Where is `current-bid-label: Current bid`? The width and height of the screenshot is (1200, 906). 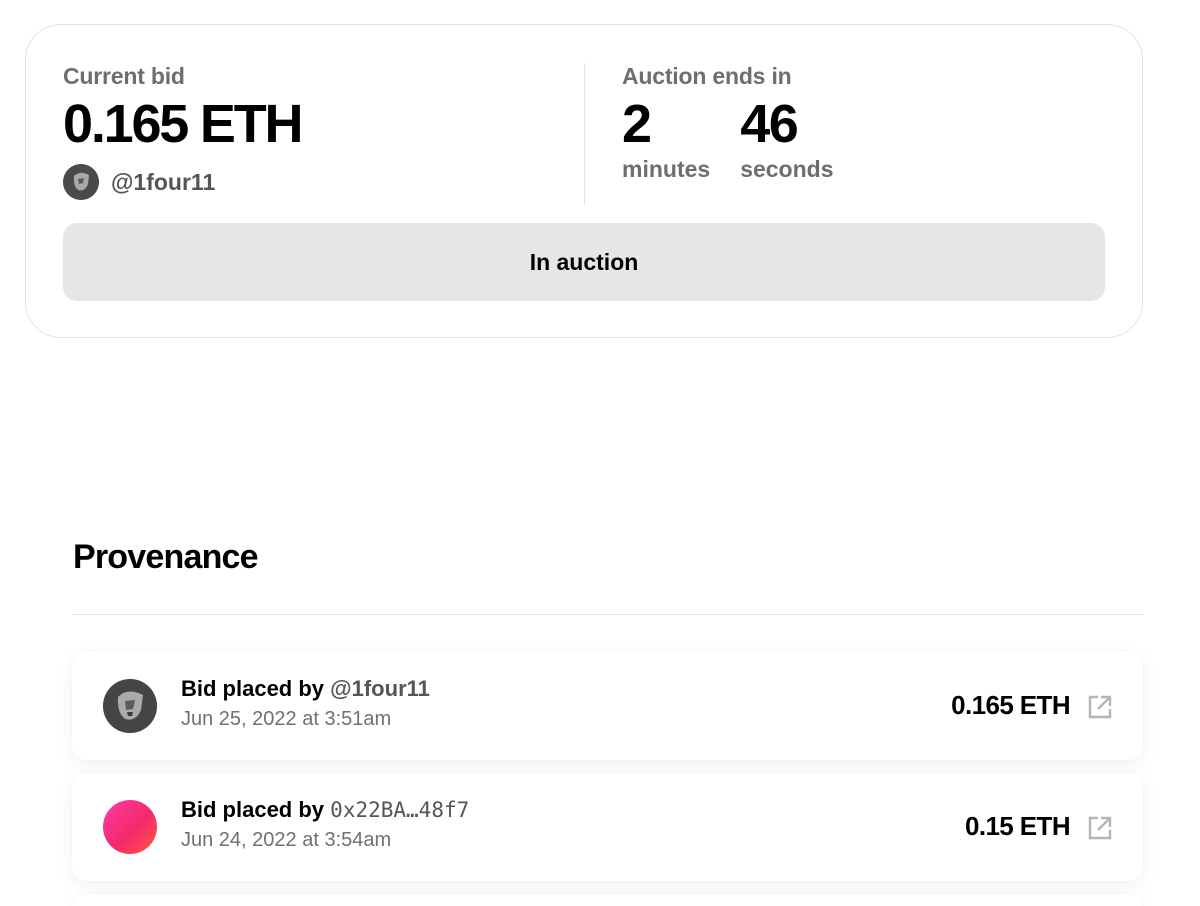 current-bid-label: Current bid is located at coordinates (124, 76).